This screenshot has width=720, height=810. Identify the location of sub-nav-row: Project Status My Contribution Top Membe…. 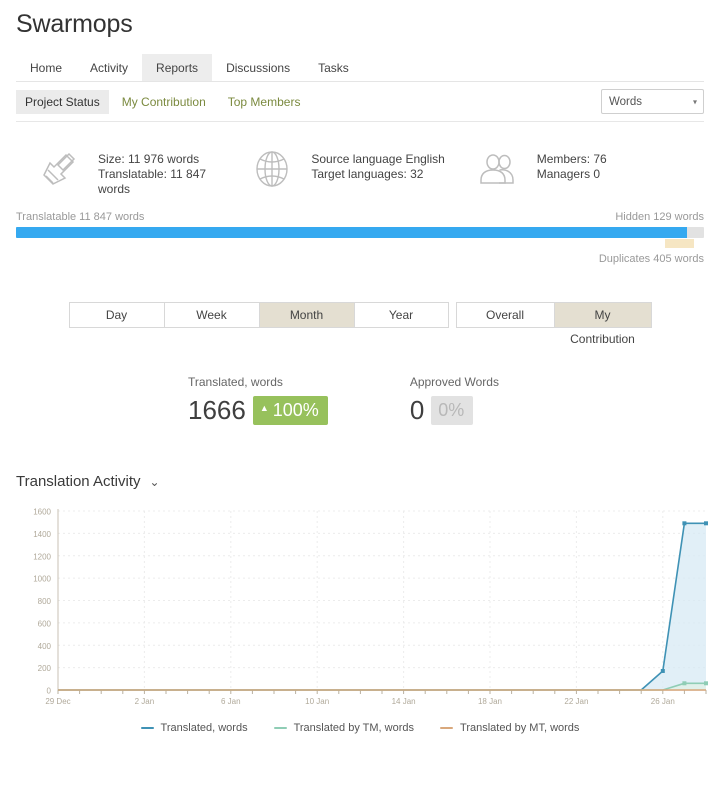
(360, 101).